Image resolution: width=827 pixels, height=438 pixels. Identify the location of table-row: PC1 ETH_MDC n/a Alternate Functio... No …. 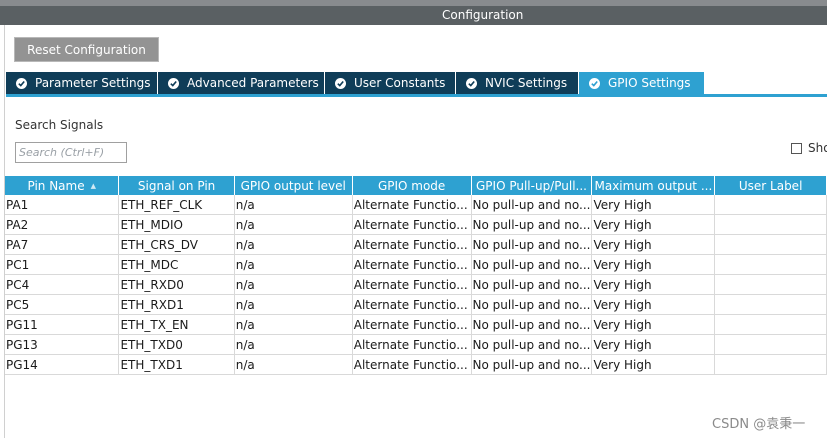
(416, 264).